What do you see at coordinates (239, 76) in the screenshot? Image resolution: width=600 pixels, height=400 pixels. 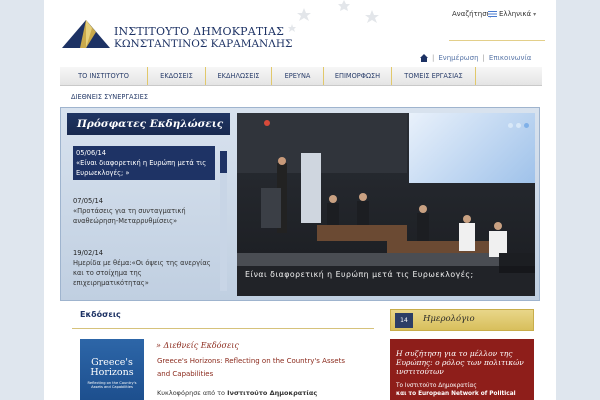 I see `nav-item-events: ΕΚΔΗΛΩΣΕΙΣ` at bounding box center [239, 76].